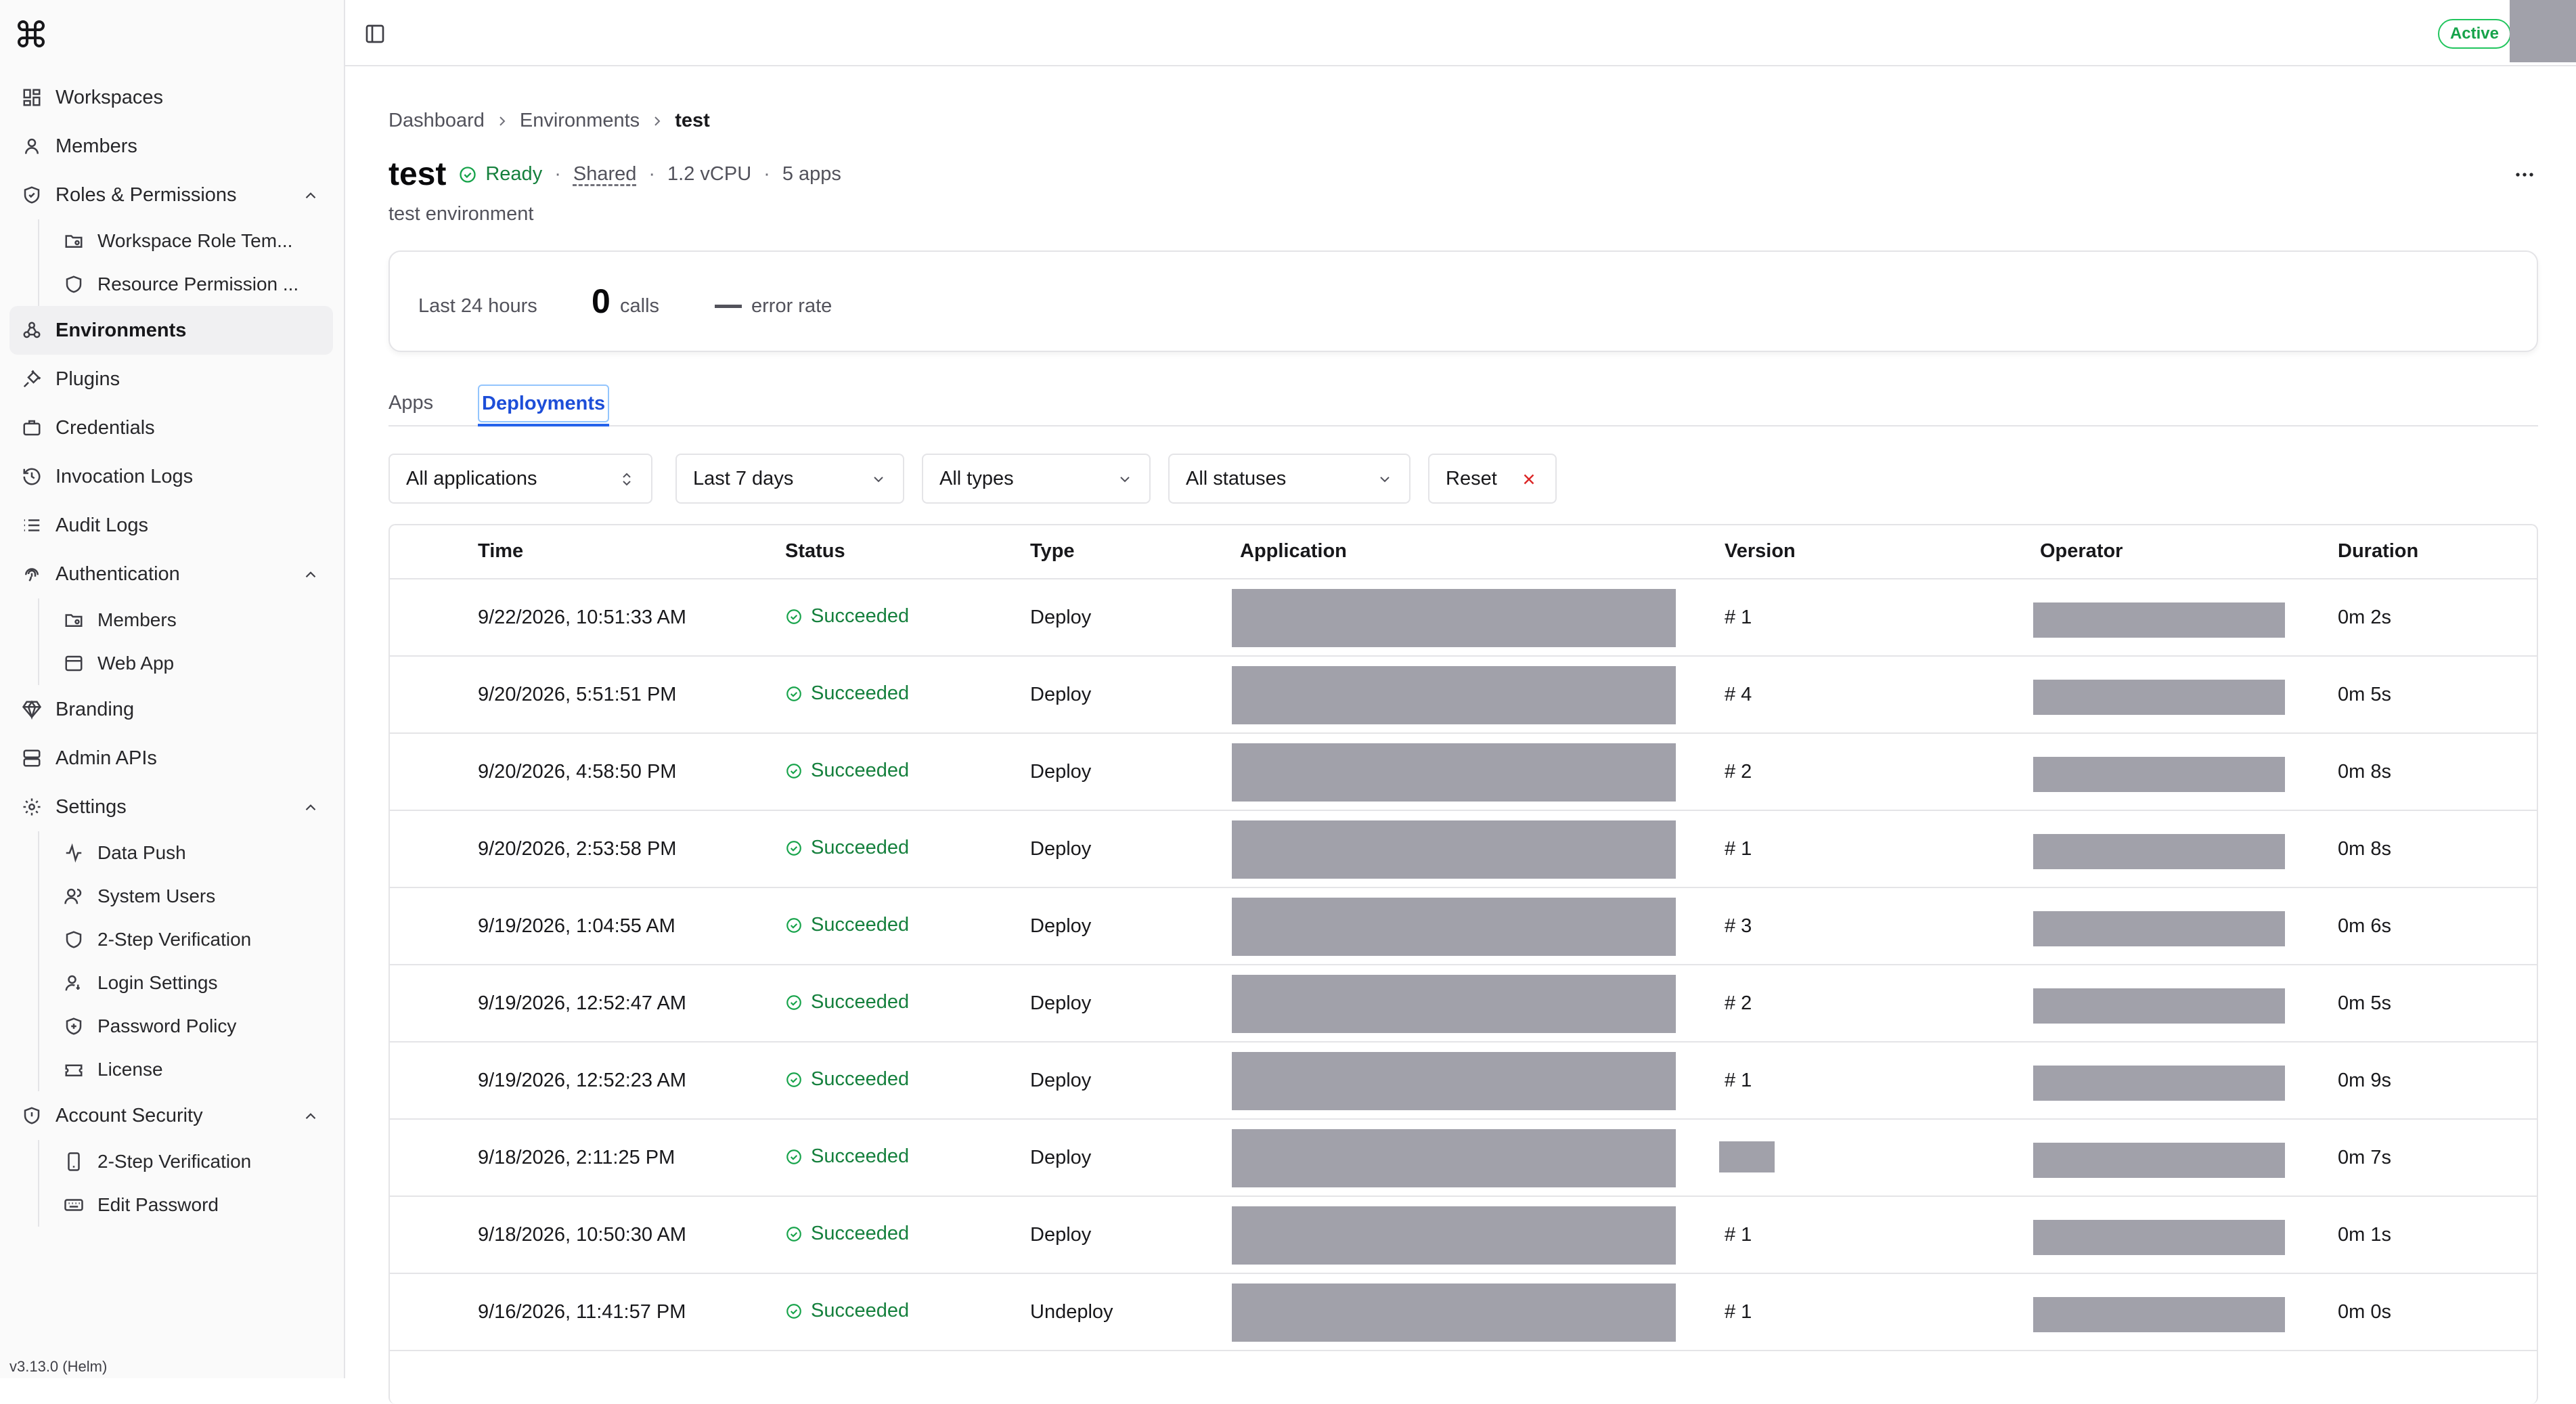 The width and height of the screenshot is (2576, 1404). Describe the element at coordinates (96, 146) in the screenshot. I see `sidebar-item-label: Members` at that location.